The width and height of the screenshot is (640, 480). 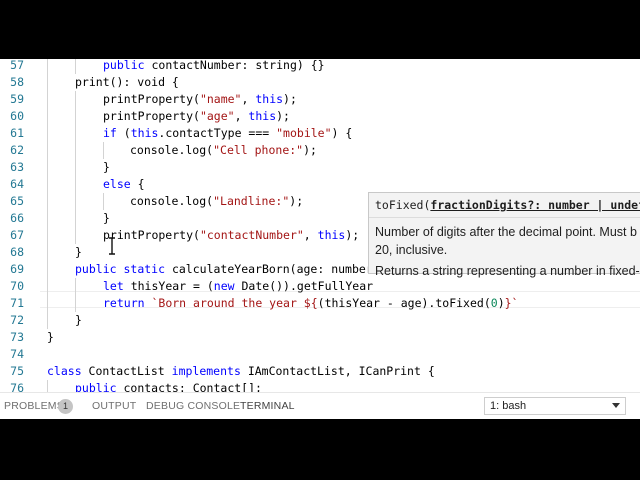 I want to click on code-token: return, so click(x=124, y=303).